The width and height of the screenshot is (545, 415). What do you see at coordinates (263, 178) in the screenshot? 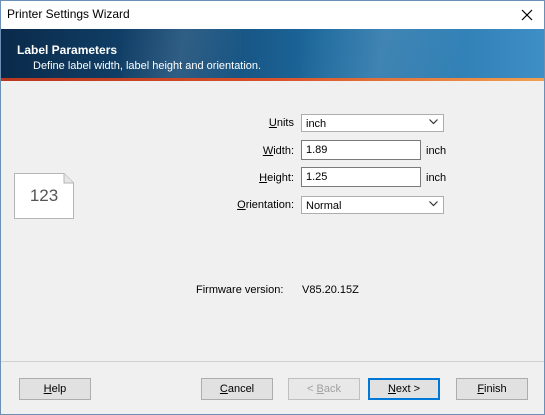
I see `height-label-accel: H` at bounding box center [263, 178].